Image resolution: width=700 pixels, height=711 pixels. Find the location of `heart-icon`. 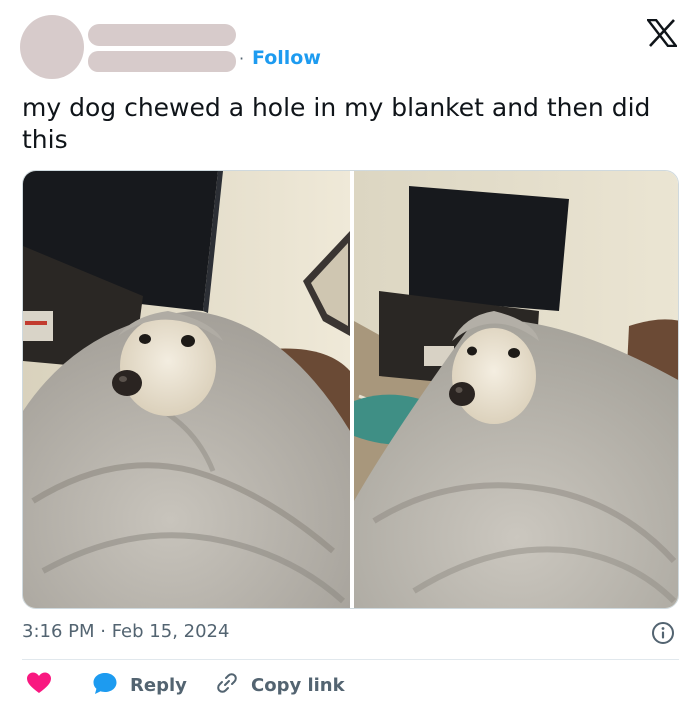

heart-icon is located at coordinates (39, 685).